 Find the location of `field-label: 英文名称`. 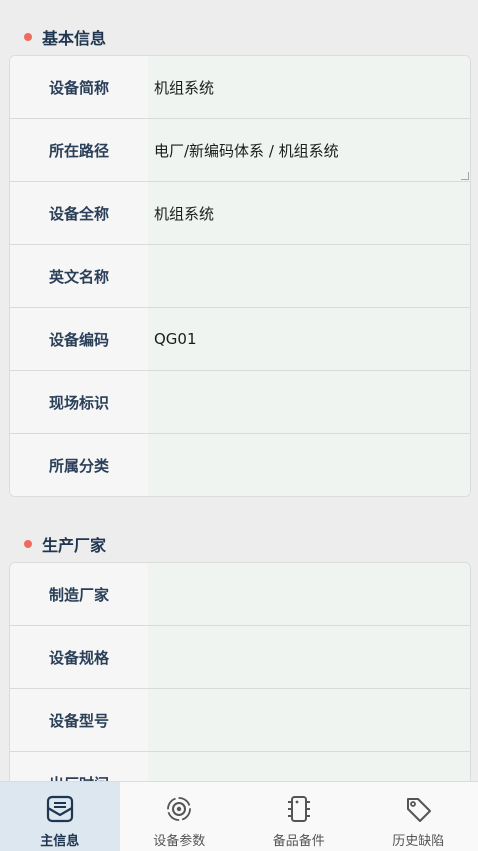

field-label: 英文名称 is located at coordinates (79, 276).